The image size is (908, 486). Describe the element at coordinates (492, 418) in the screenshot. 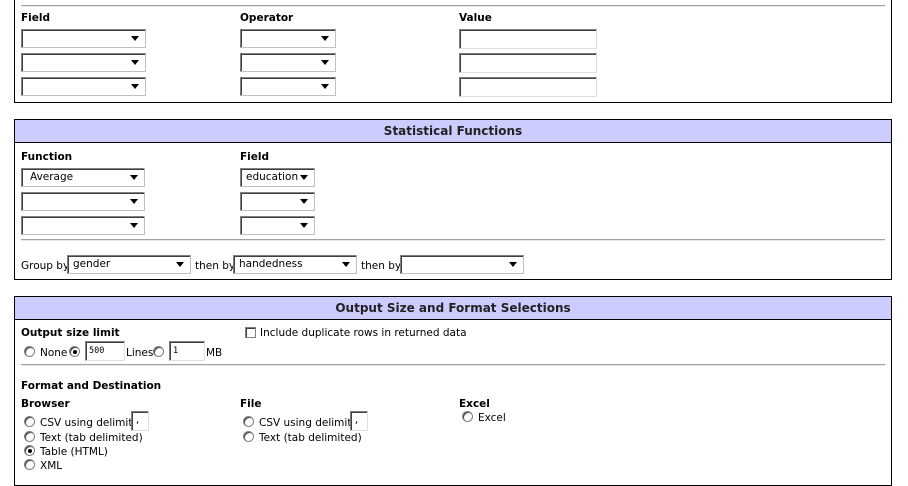

I see `excel-option-label: Excel` at that location.